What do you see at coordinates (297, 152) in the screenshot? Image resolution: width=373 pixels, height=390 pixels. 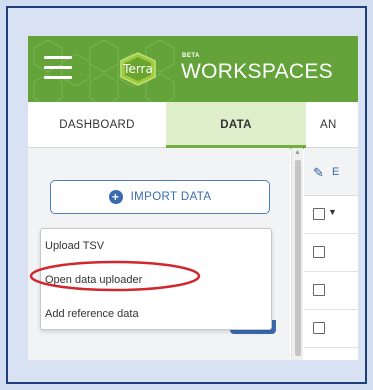 I see `scroll-up-arrow-icon: ▲` at bounding box center [297, 152].